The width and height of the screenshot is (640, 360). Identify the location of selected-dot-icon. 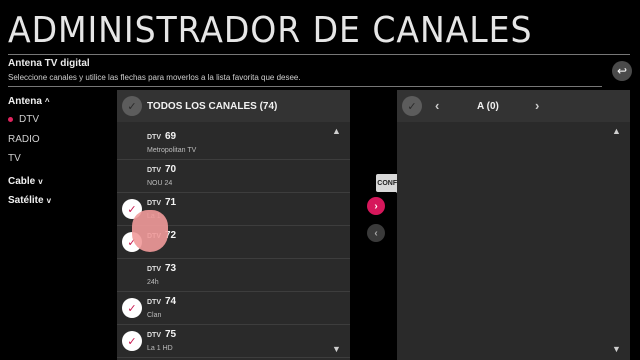
(10, 119).